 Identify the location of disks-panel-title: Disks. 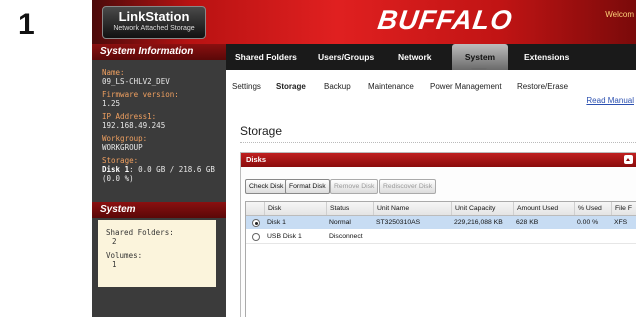
(256, 159).